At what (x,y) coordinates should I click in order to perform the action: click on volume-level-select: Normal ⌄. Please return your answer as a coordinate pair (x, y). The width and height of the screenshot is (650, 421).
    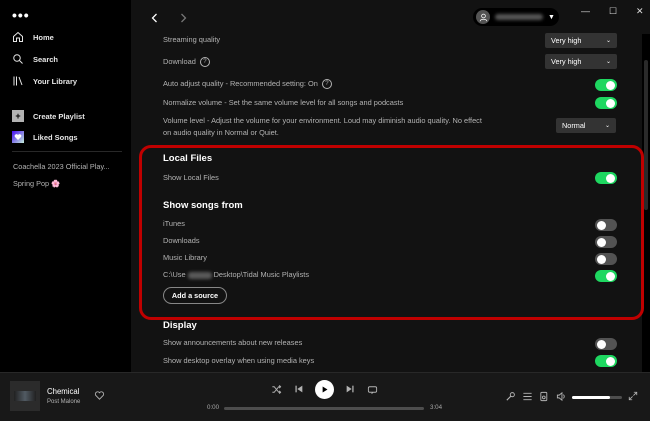
    Looking at the image, I should click on (586, 125).